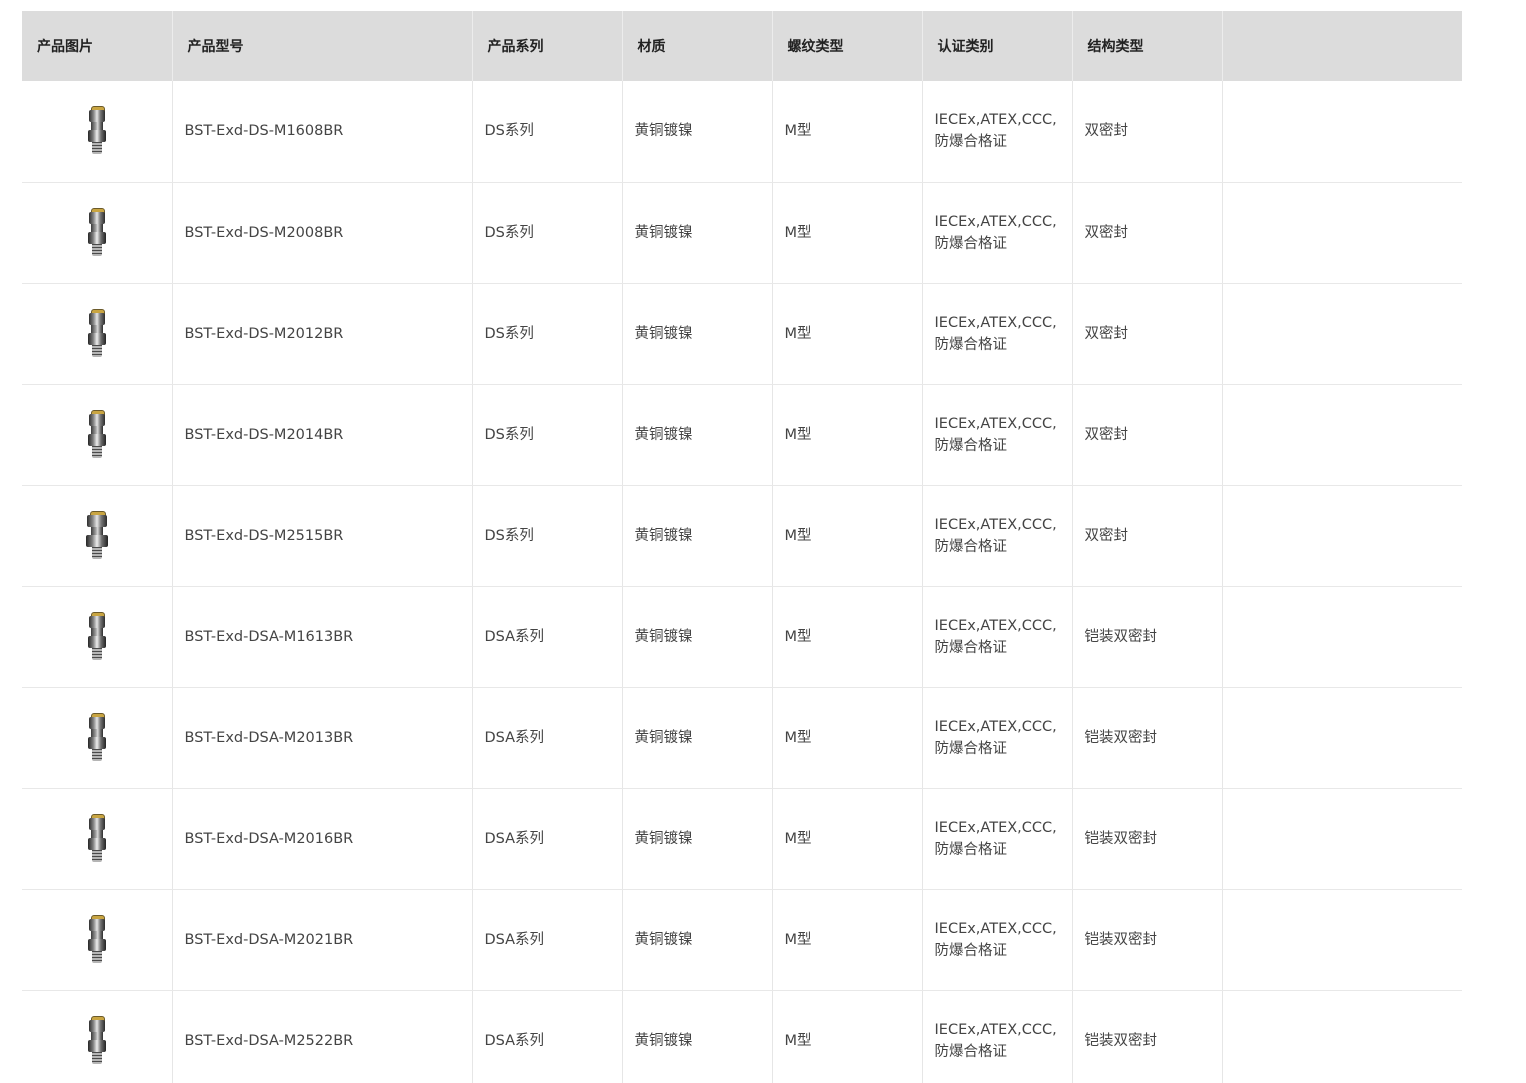 Image resolution: width=1526 pixels, height=1083 pixels. What do you see at coordinates (322, 435) in the screenshot?
I see `product-model-cell: BST-Exd-DS-M2014BR` at bounding box center [322, 435].